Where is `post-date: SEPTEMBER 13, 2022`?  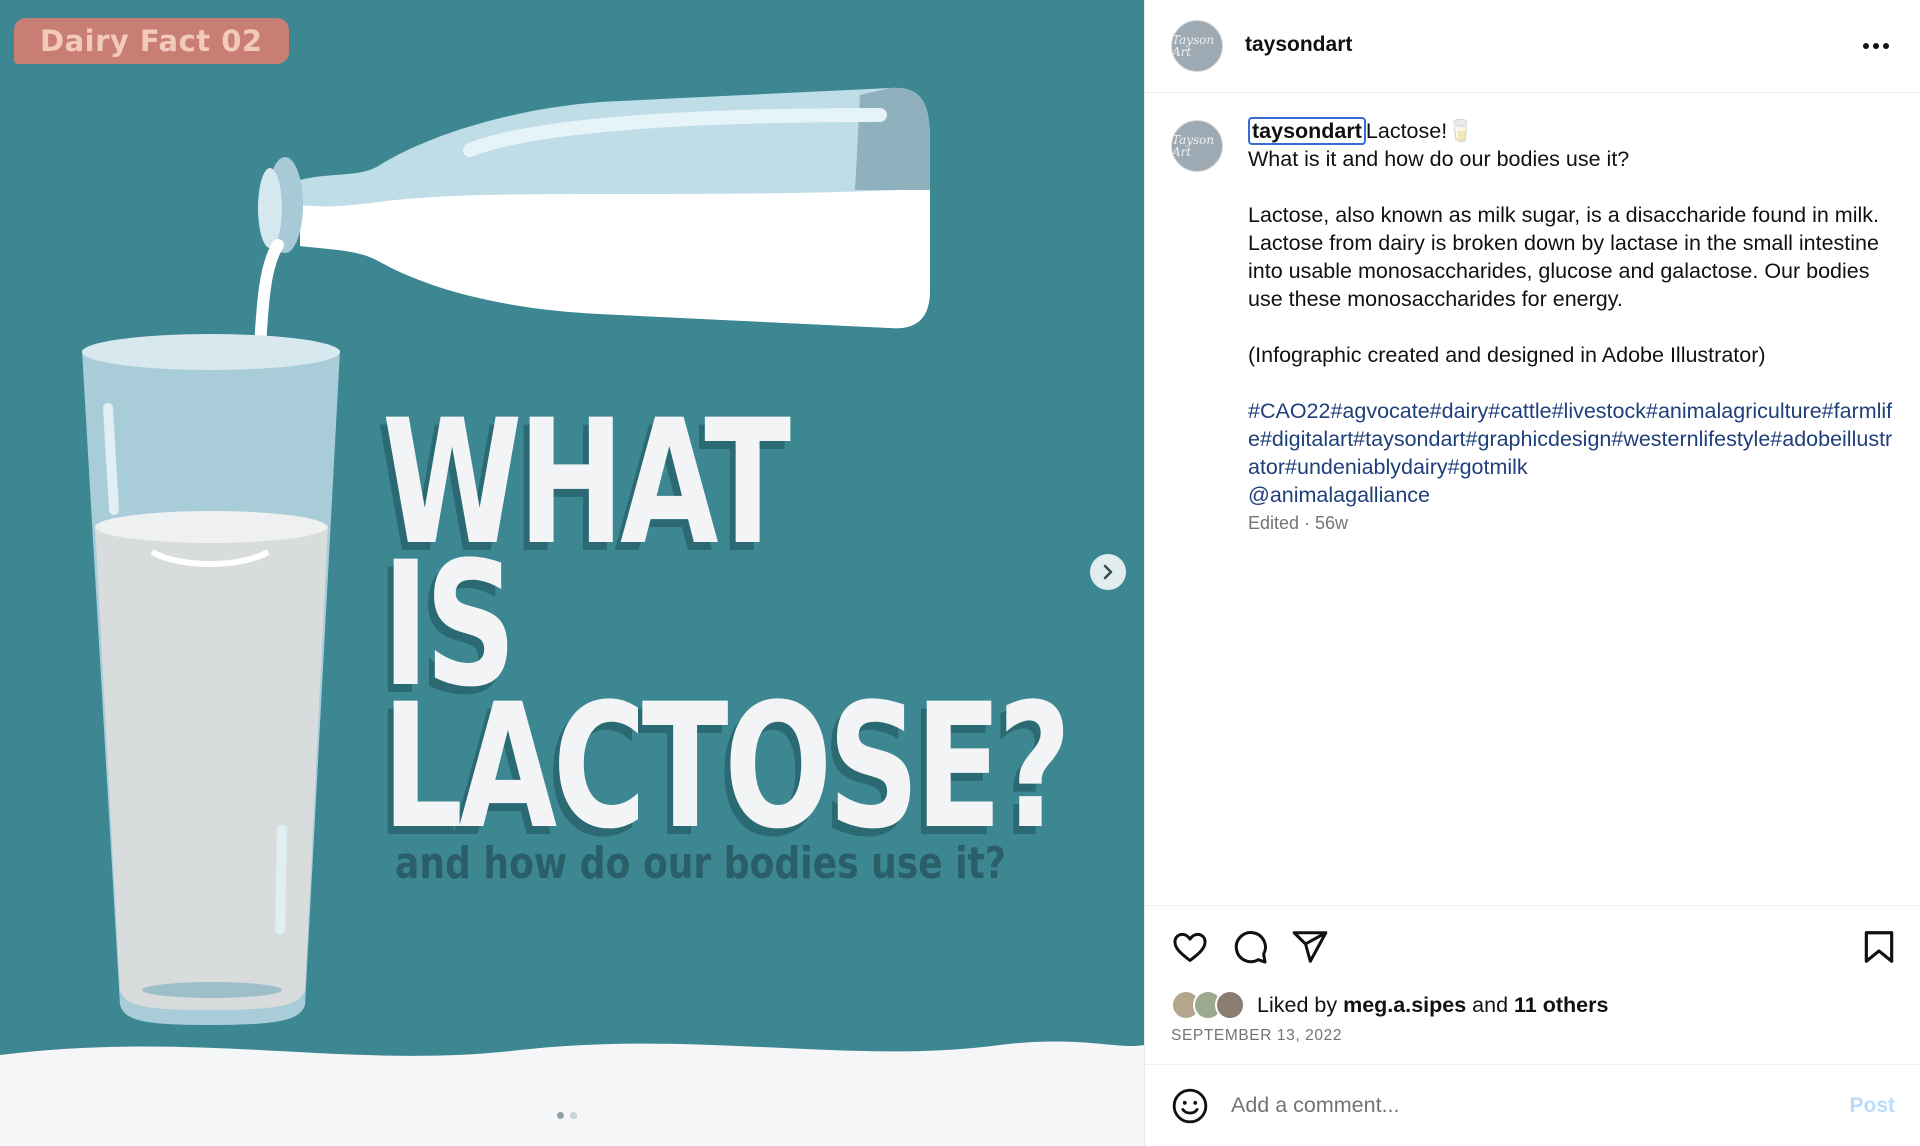 post-date: SEPTEMBER 13, 2022 is located at coordinates (1257, 1035).